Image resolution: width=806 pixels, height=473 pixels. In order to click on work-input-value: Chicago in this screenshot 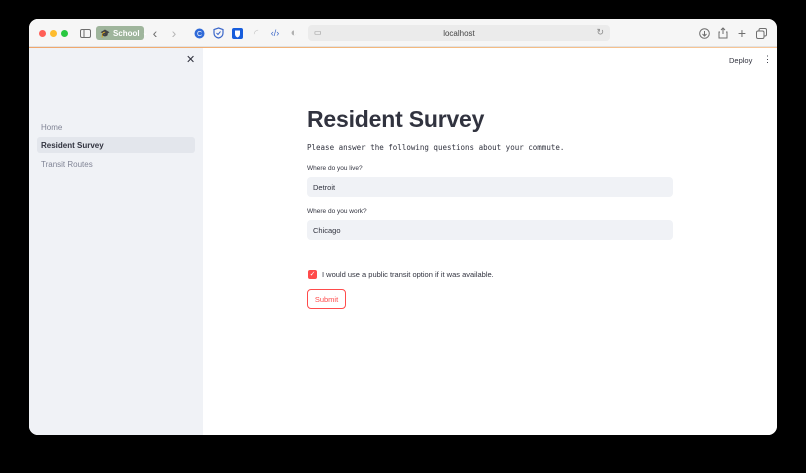, I will do `click(327, 230)`.